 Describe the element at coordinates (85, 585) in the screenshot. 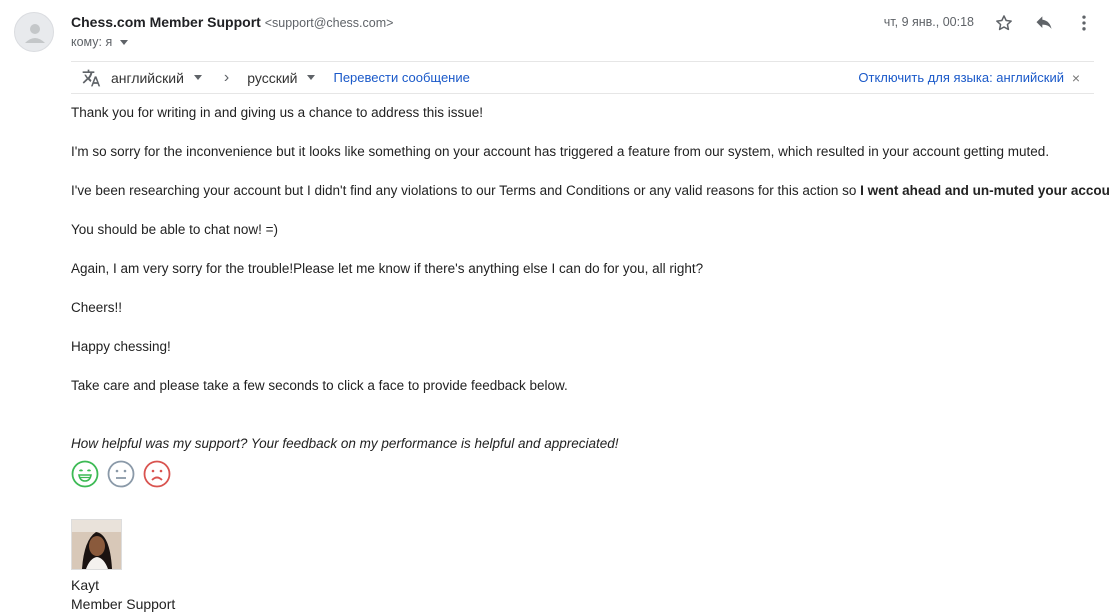

I see `signature-name: Kayt` at that location.